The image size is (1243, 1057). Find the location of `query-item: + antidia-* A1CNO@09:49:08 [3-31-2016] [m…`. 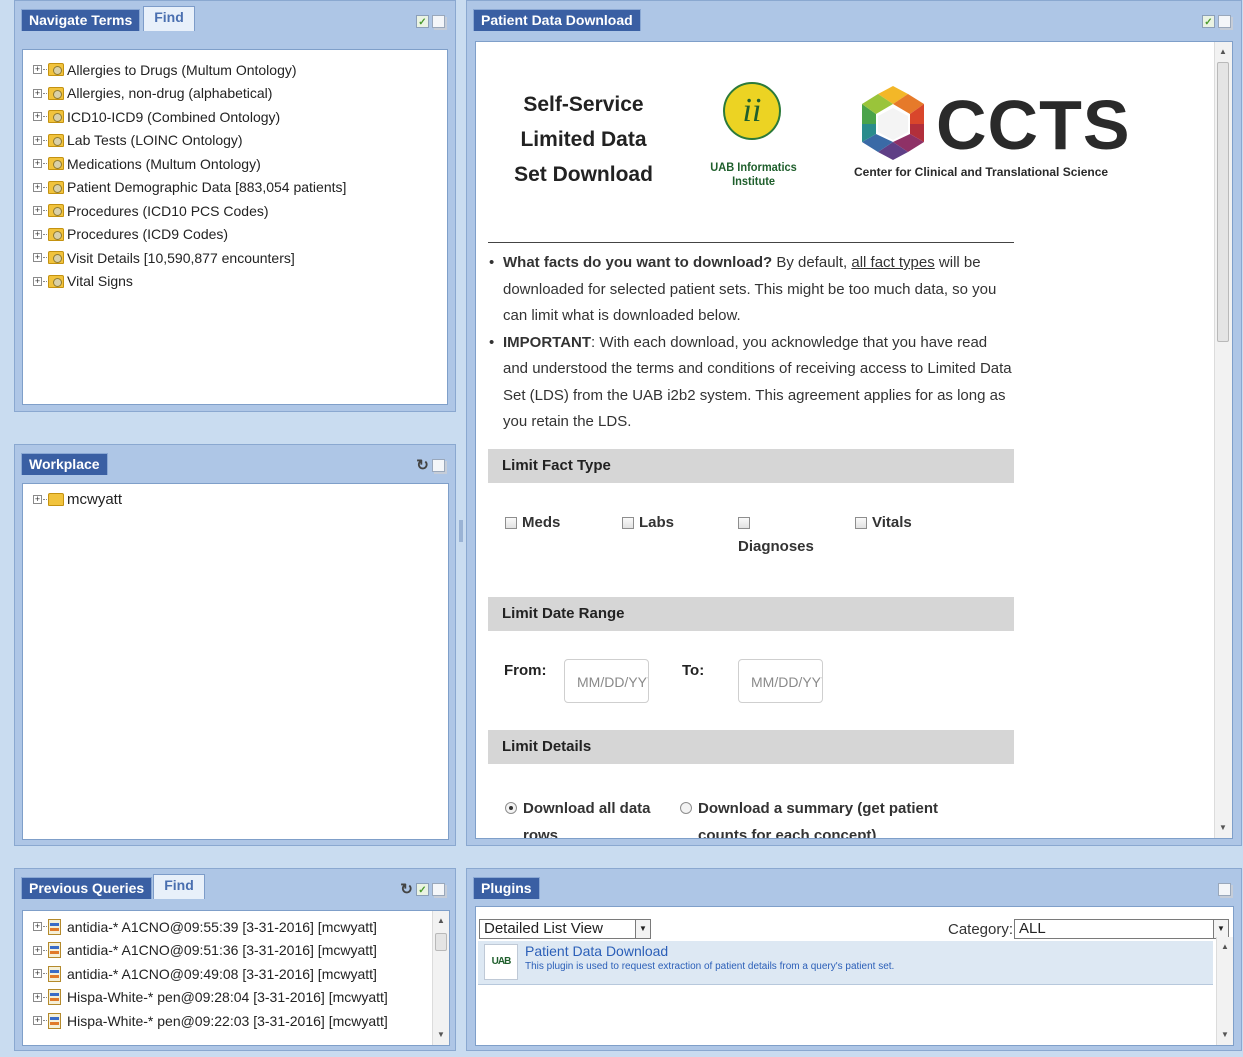

query-item: + antidia-* A1CNO@09:49:08 [3-31-2016] [m… is located at coordinates (241, 974).